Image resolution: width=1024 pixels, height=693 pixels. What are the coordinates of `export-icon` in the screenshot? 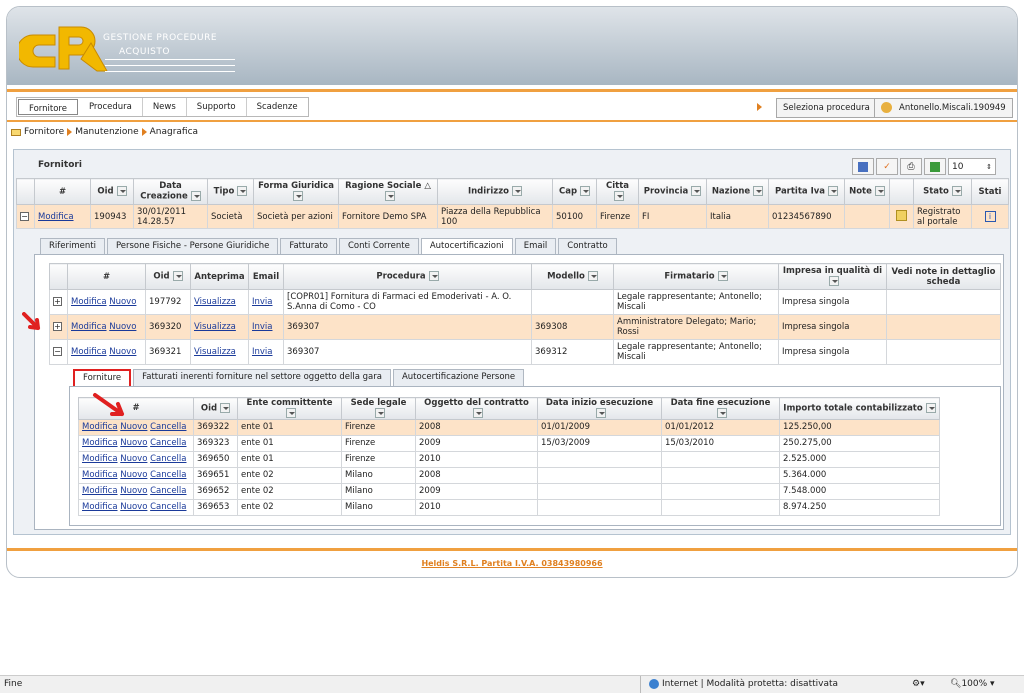 It's located at (863, 166).